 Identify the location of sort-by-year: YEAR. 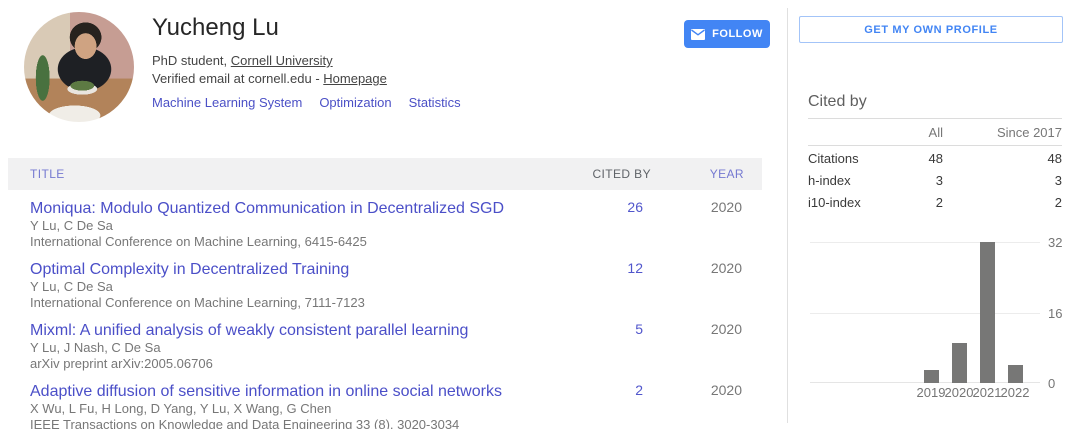
(697, 174).